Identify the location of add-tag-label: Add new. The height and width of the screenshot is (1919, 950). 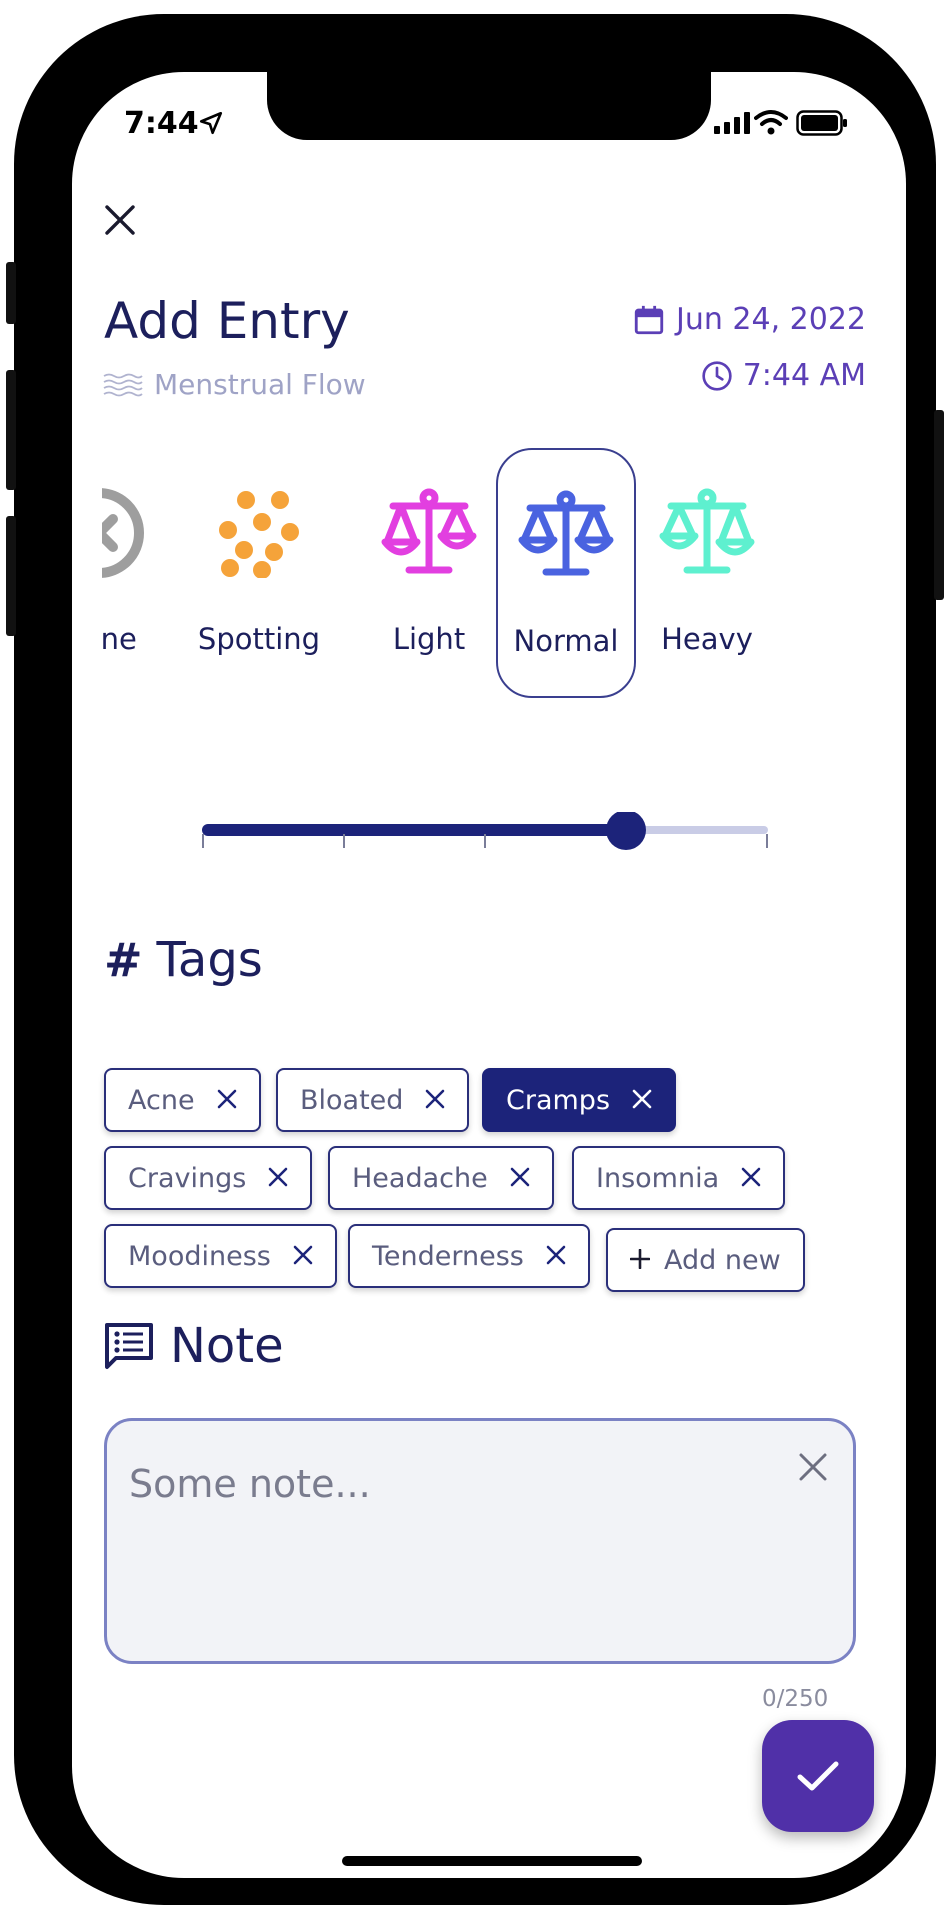
(722, 1260).